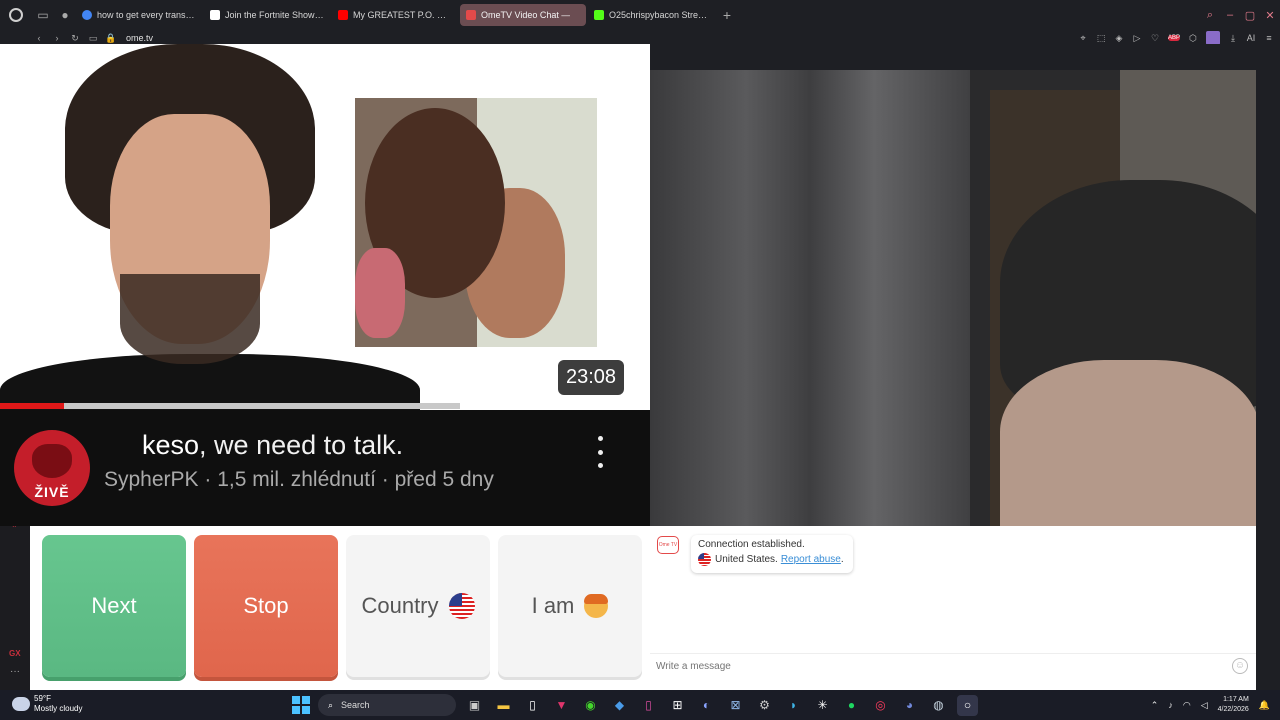 The height and width of the screenshot is (720, 1280). Describe the element at coordinates (746, 559) in the screenshot. I see `partner-country: United States.` at that location.